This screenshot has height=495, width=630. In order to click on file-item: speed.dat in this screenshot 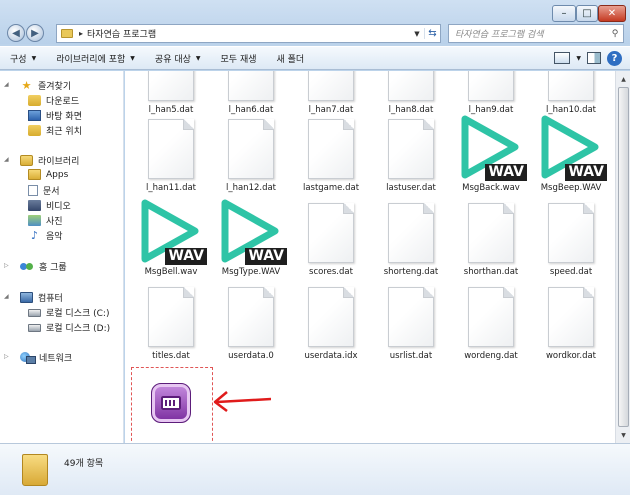, I will do `click(571, 245)`.